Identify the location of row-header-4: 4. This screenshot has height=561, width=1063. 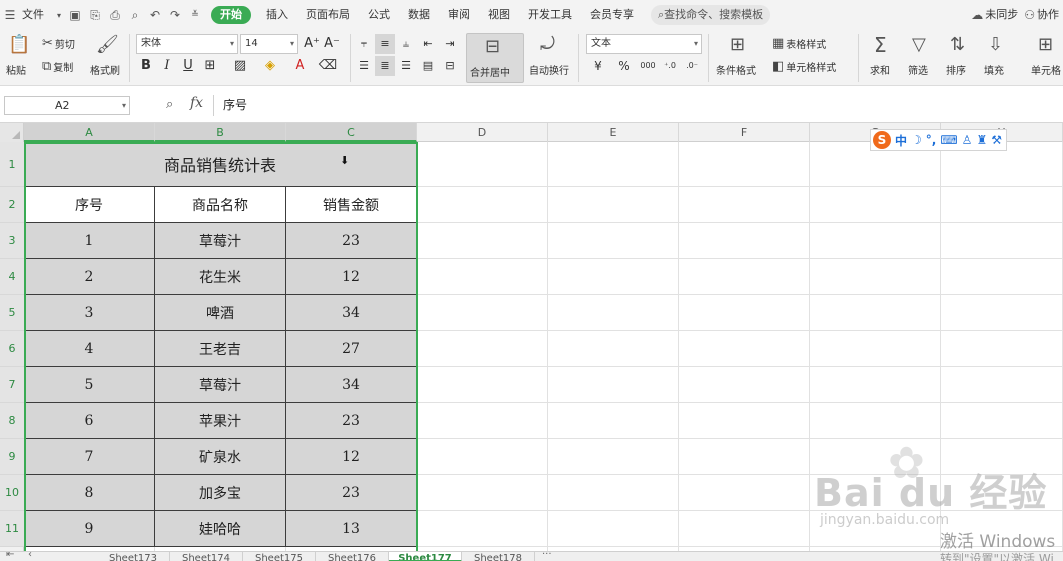
(12, 277).